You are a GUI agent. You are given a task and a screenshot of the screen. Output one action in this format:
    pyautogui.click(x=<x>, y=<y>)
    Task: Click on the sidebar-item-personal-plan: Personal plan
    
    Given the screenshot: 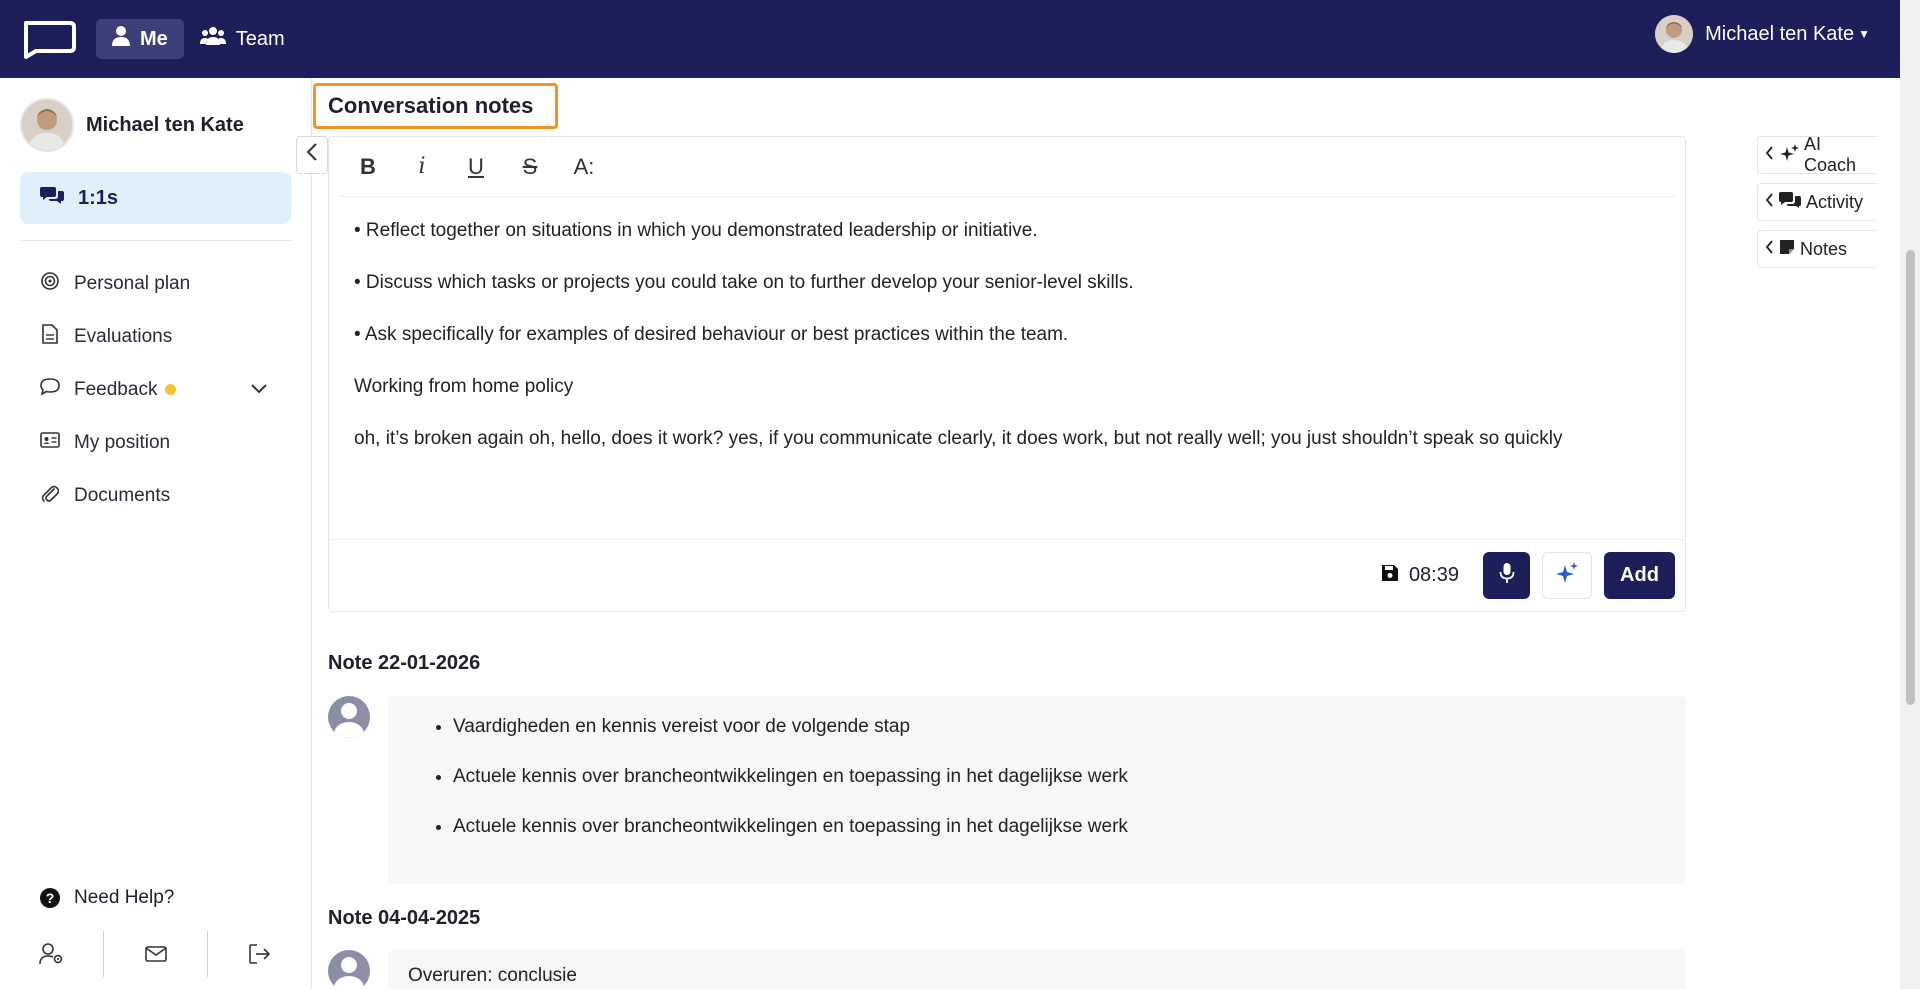 What is the action you would take?
    pyautogui.click(x=155, y=283)
    